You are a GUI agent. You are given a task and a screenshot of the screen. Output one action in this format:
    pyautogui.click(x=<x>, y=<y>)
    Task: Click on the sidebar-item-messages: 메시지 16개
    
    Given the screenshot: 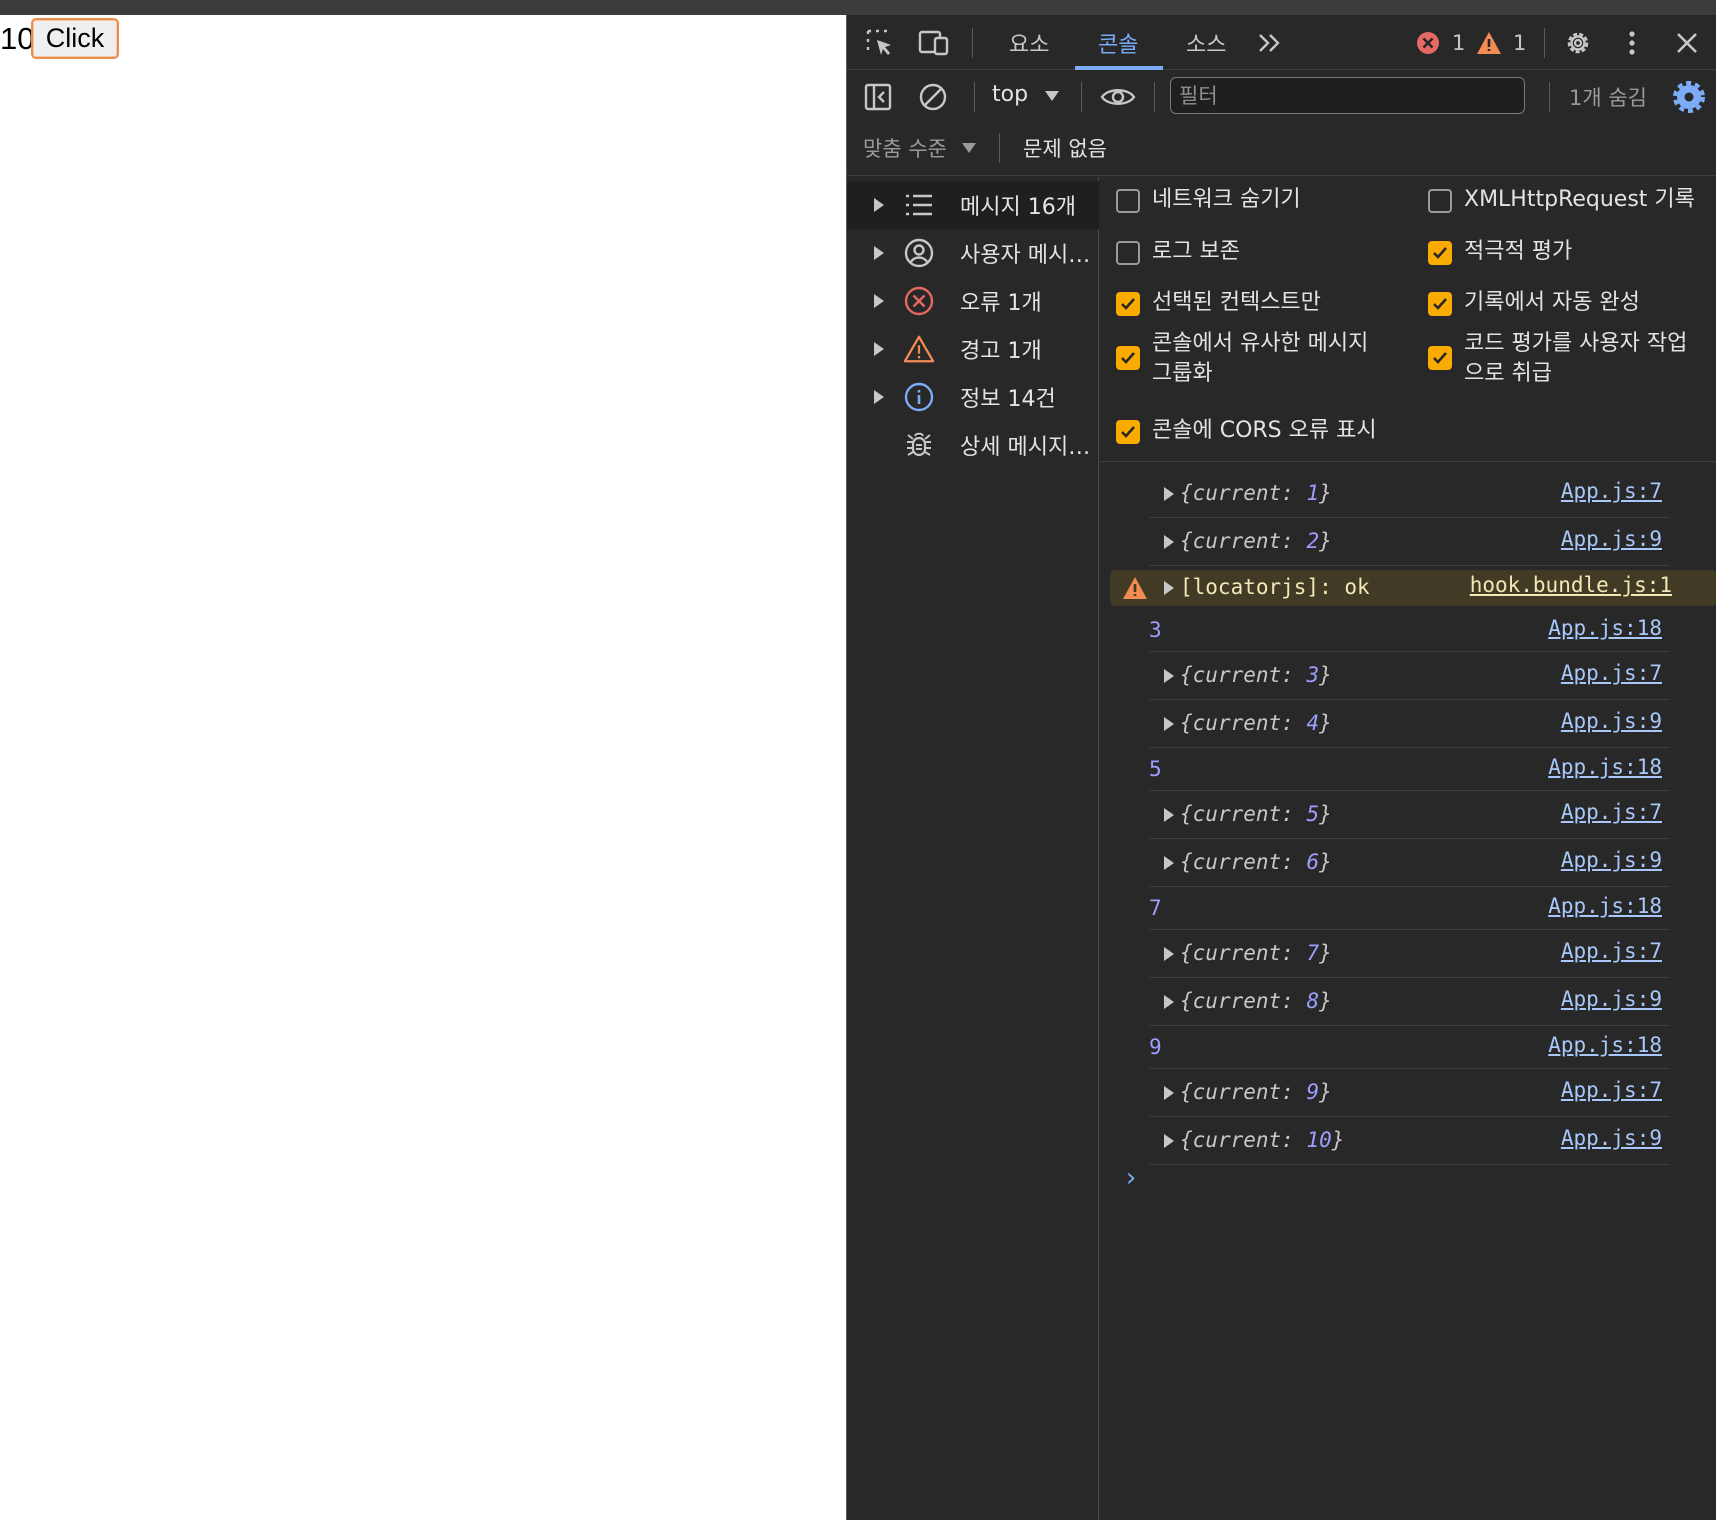 What is the action you would take?
    pyautogui.click(x=973, y=205)
    